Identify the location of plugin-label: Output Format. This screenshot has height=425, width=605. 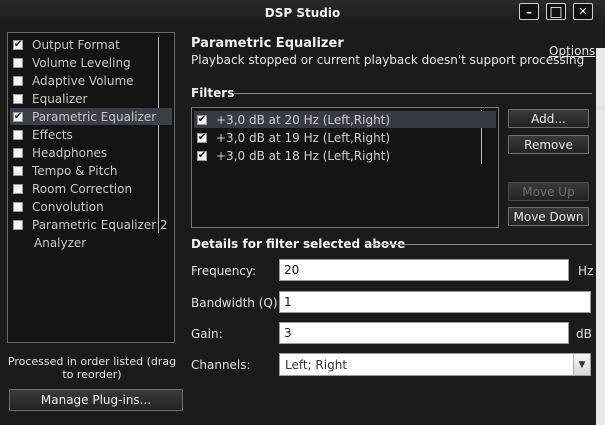
(76, 44).